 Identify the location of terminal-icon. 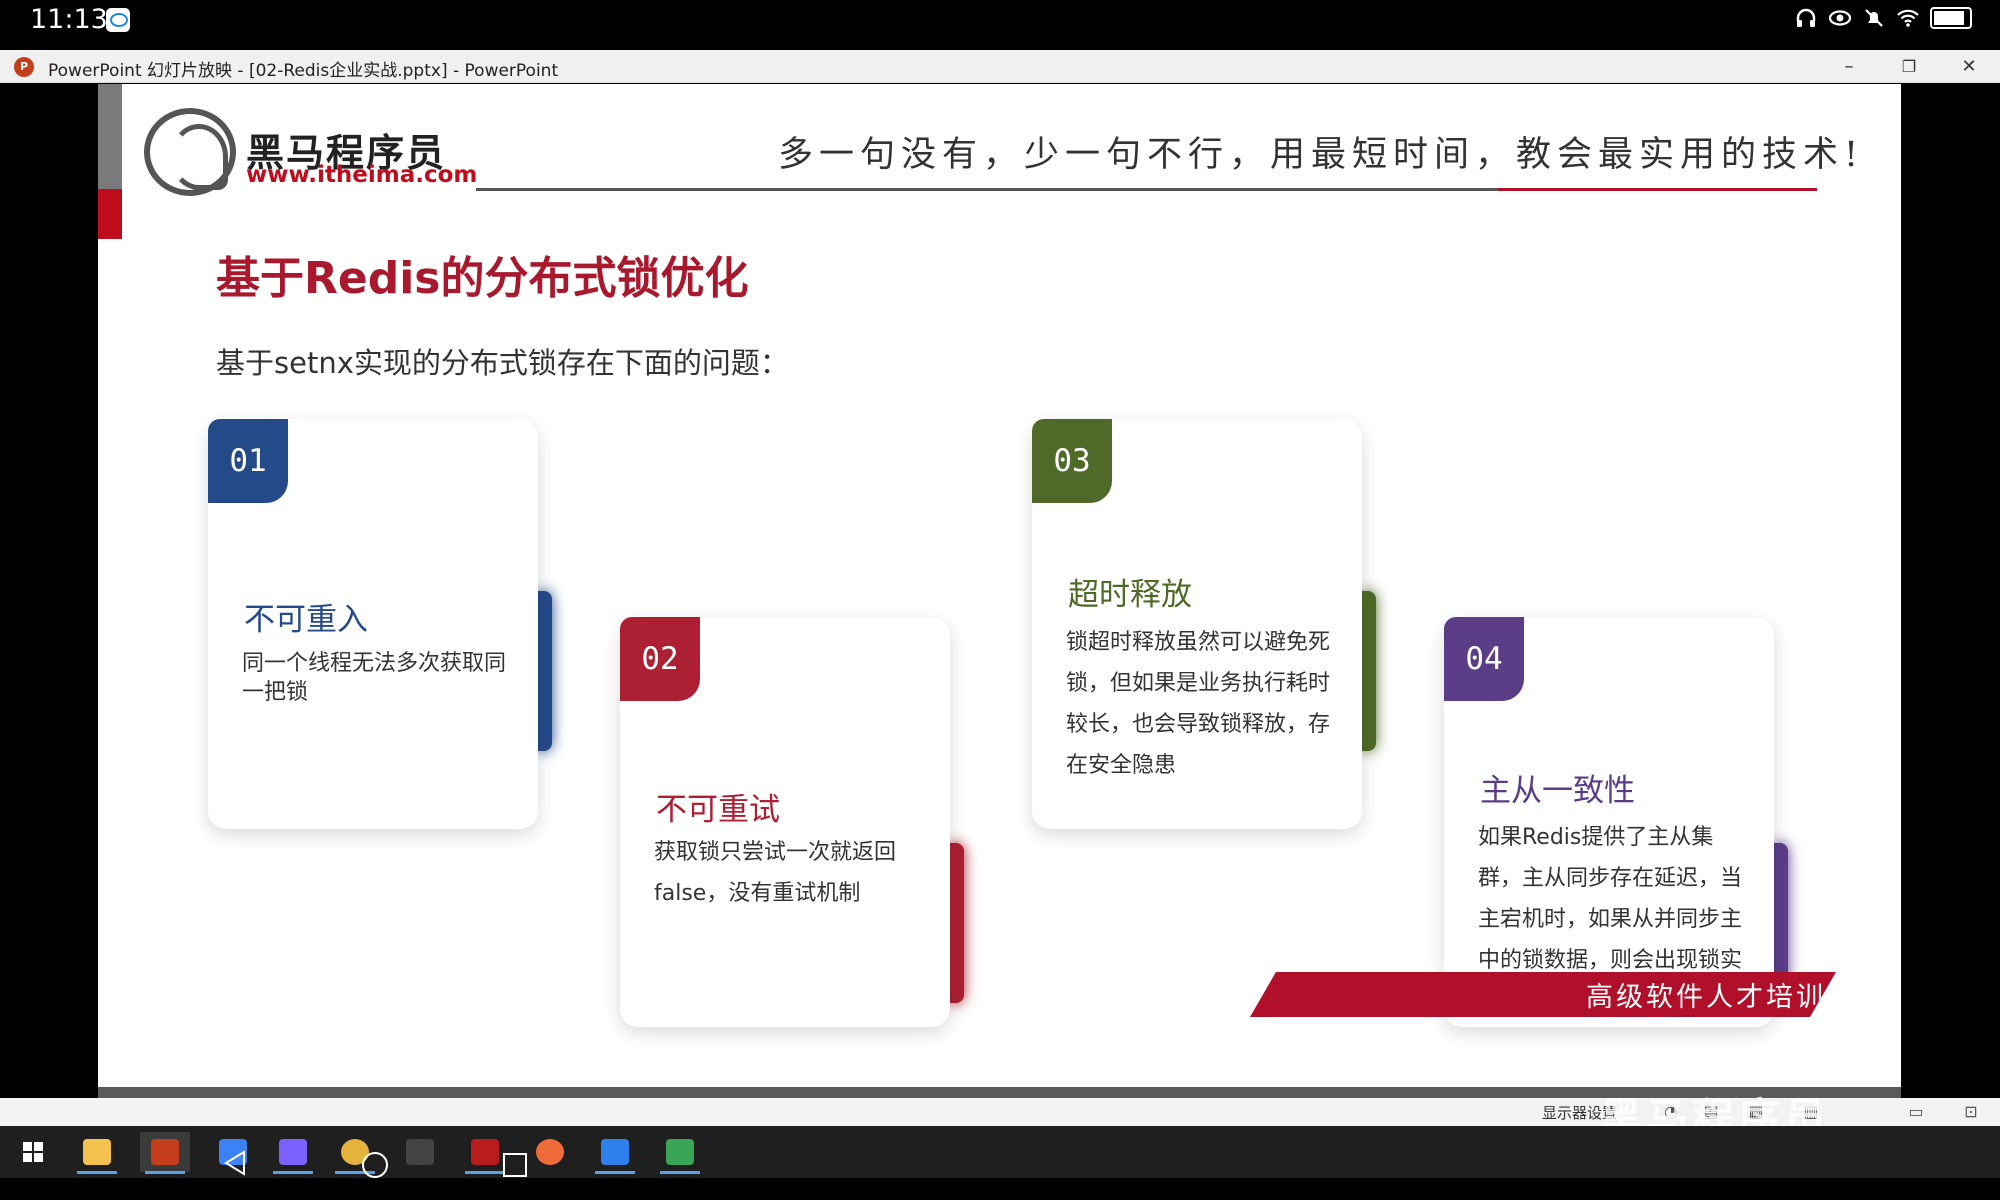
(420, 1152).